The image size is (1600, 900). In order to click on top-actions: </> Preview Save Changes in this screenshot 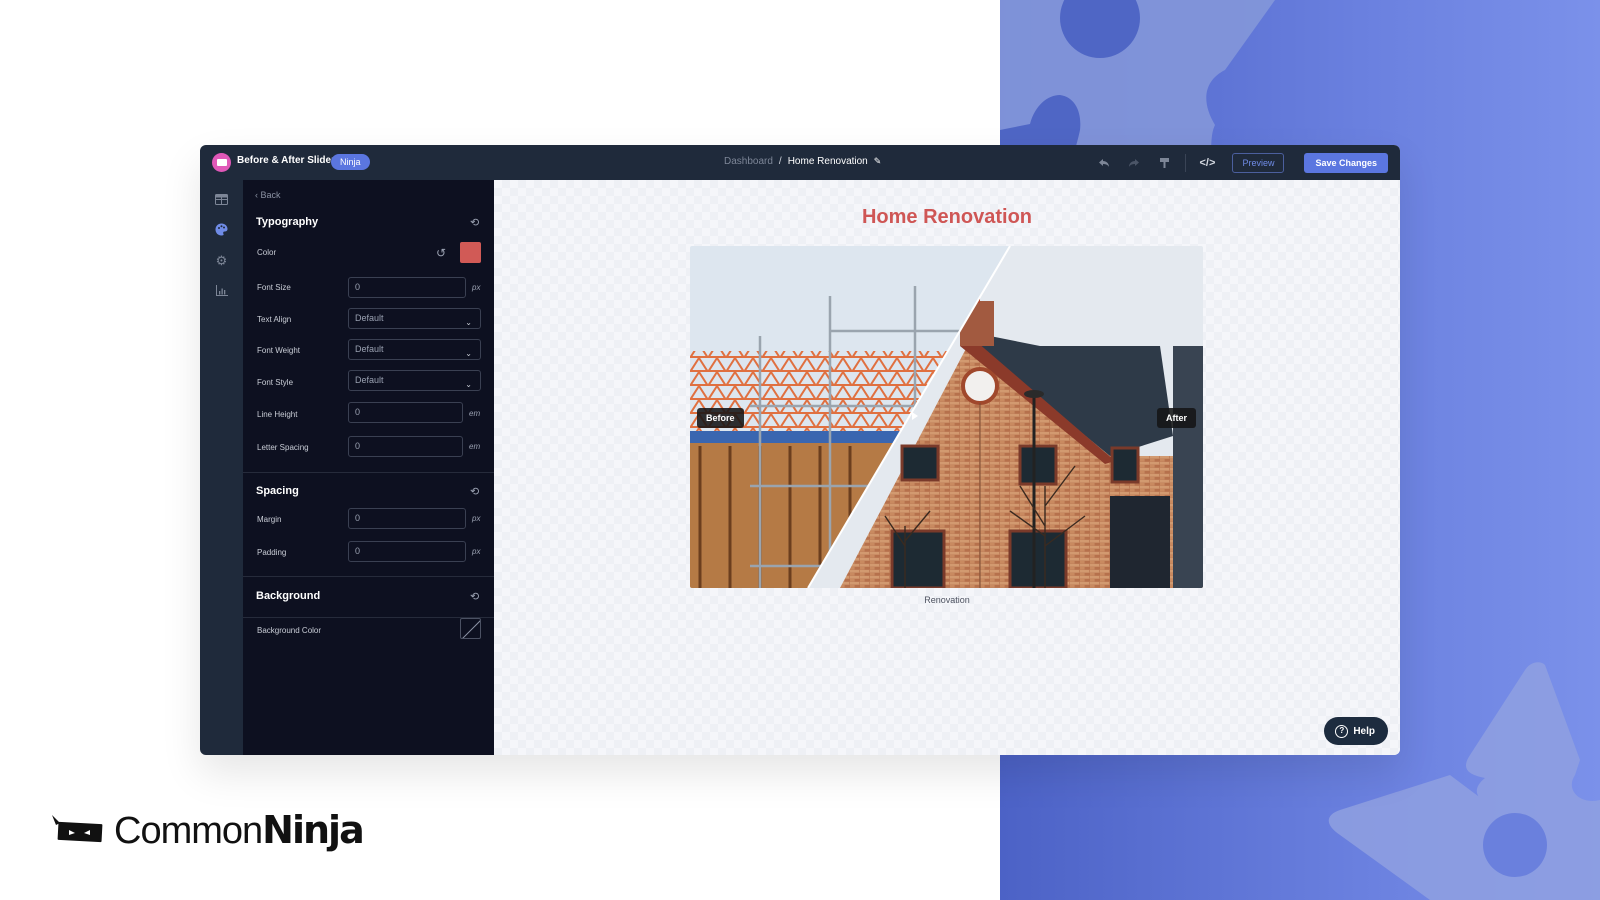, I will do `click(1241, 162)`.